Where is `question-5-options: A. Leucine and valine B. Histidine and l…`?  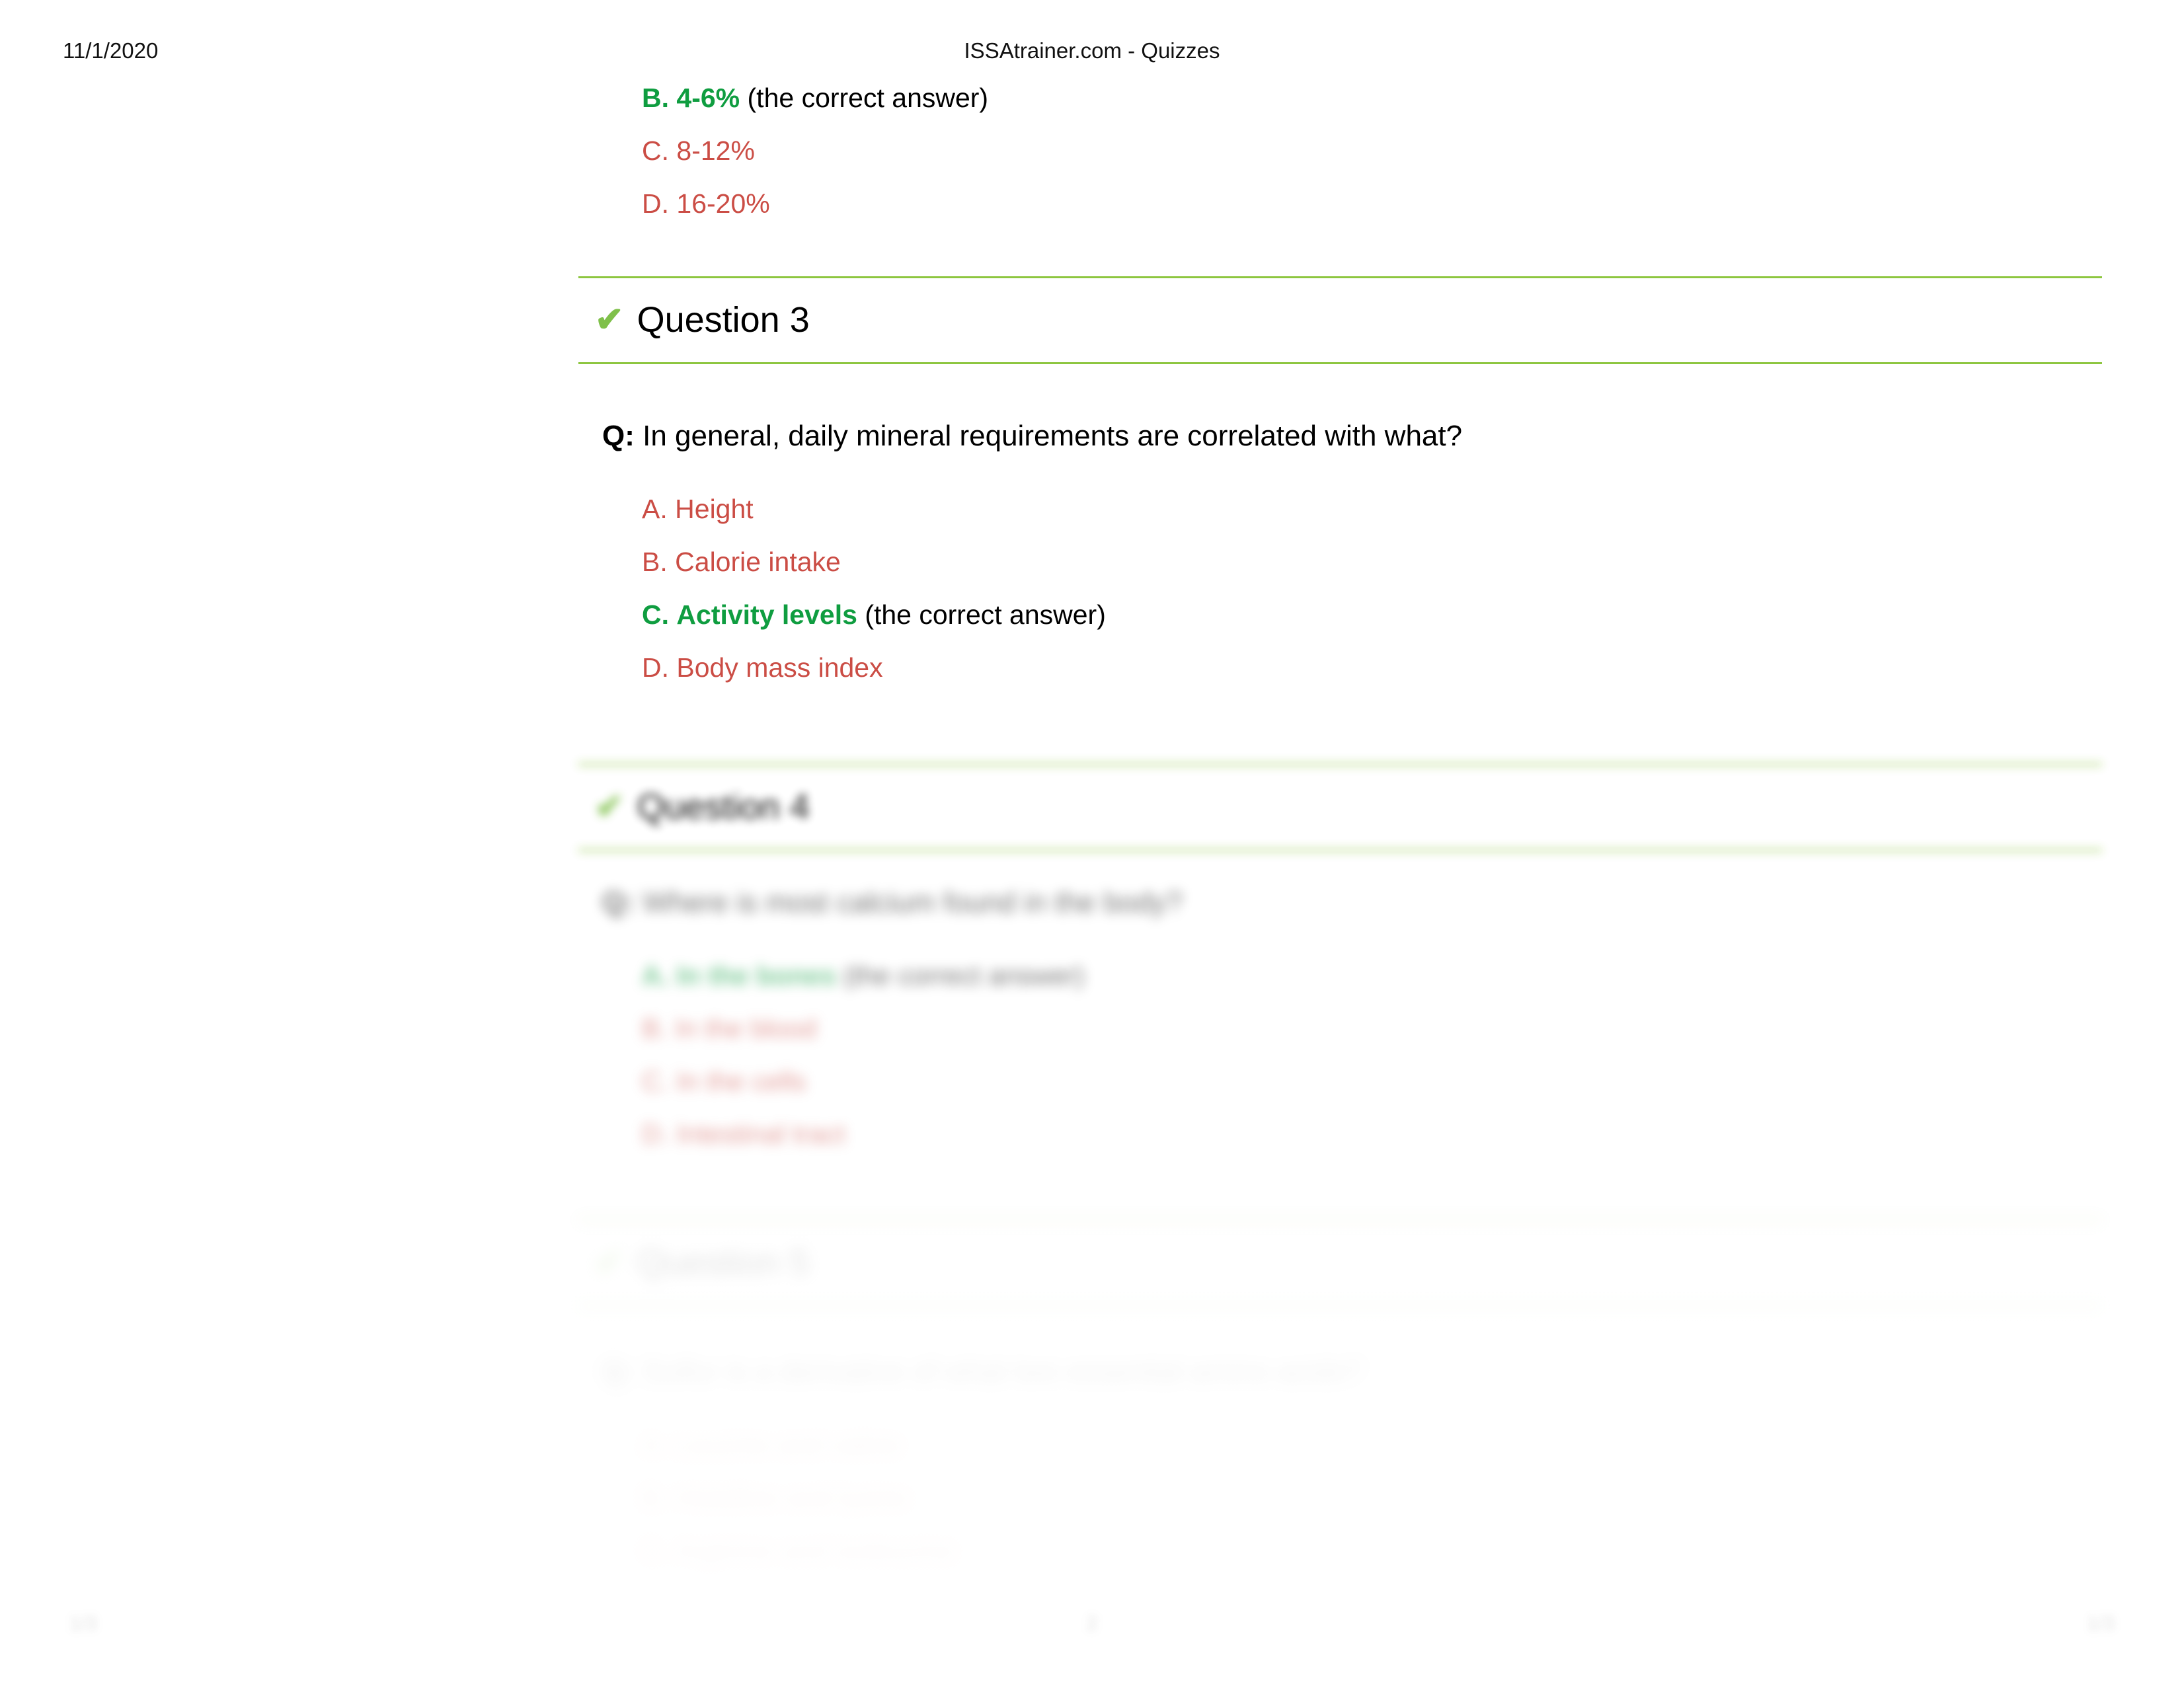
question-5-options: A. Leucine and valine B. Histidine and l… is located at coordinates (1340, 1498).